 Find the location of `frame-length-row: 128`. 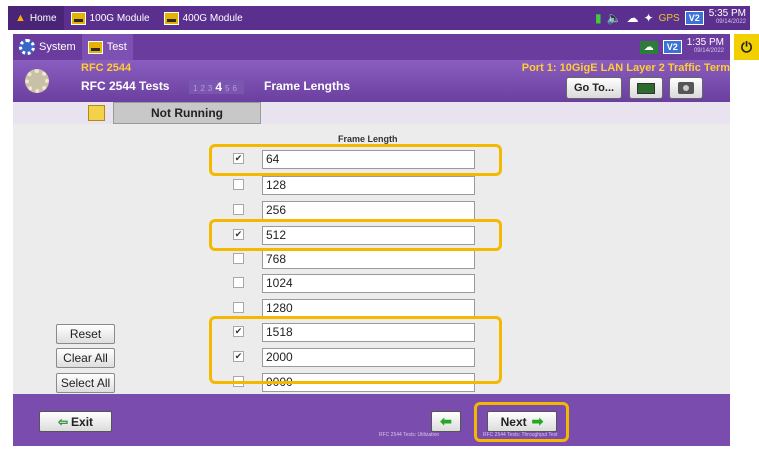

frame-length-row: 128 is located at coordinates (371, 186).